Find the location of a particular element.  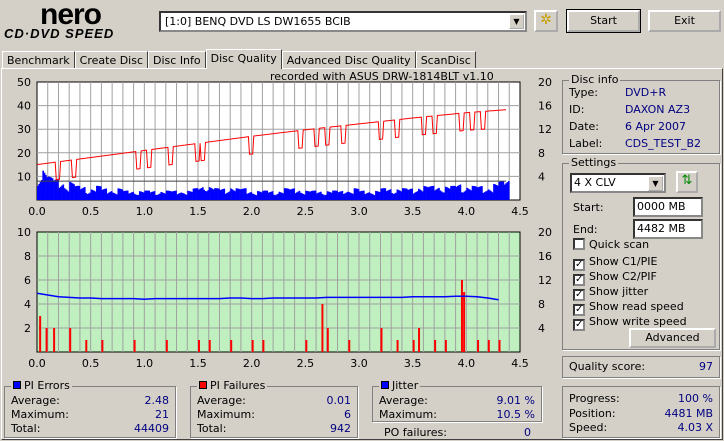

jitter-avg: 9.01 % is located at coordinates (515, 400).